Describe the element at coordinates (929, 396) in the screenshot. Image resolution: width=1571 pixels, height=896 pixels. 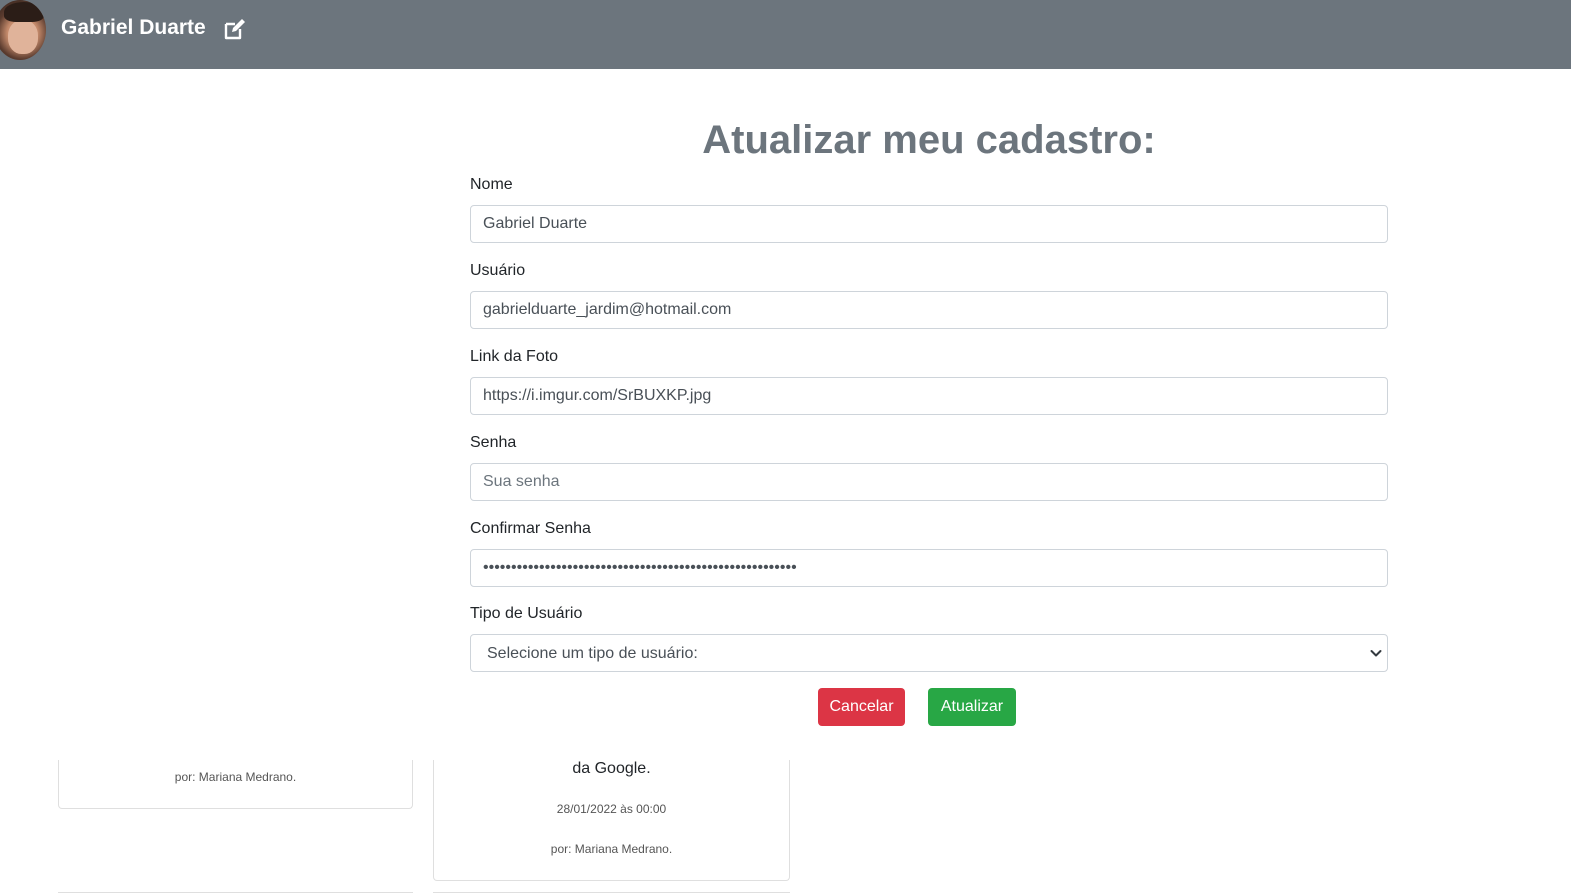
I see `photo-link-input` at that location.